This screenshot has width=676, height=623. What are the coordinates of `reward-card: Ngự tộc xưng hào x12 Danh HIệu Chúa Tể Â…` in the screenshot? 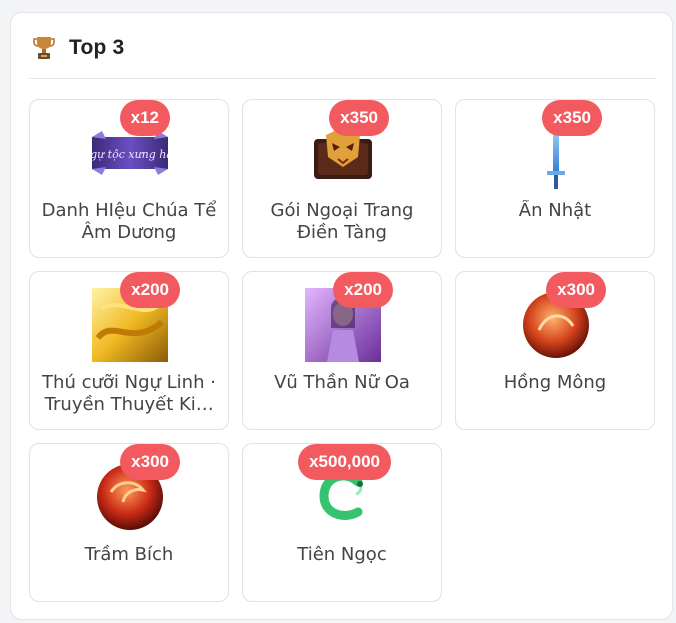 It's located at (129, 178).